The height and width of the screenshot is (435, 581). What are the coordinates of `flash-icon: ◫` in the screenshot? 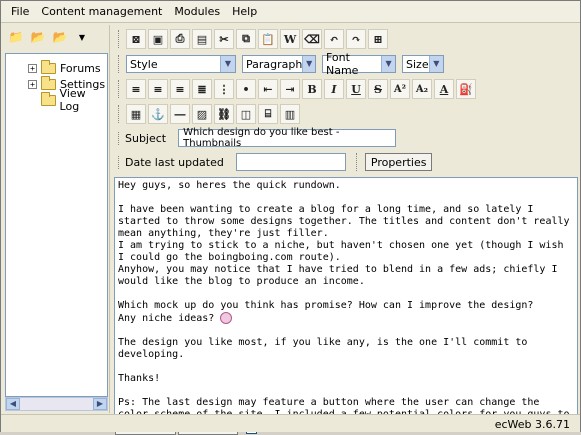 It's located at (246, 114).